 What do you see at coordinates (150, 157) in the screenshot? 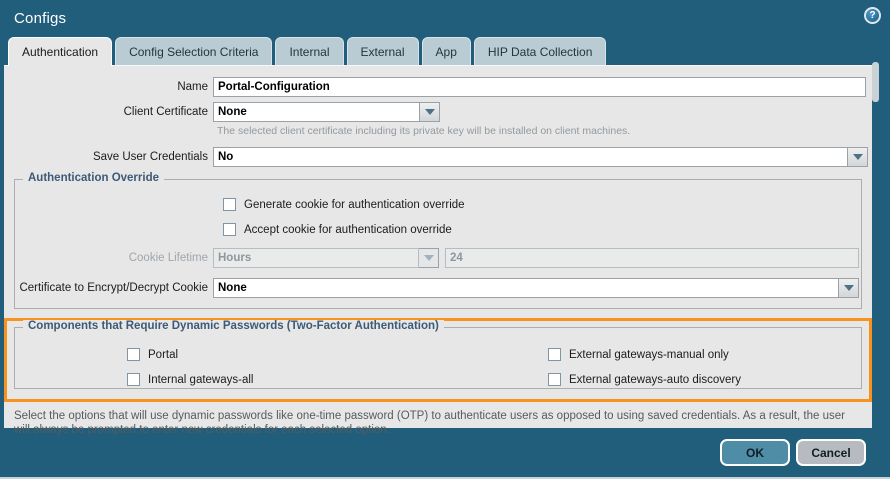
I see `save-user-credentials-label: Save User Credentials` at bounding box center [150, 157].